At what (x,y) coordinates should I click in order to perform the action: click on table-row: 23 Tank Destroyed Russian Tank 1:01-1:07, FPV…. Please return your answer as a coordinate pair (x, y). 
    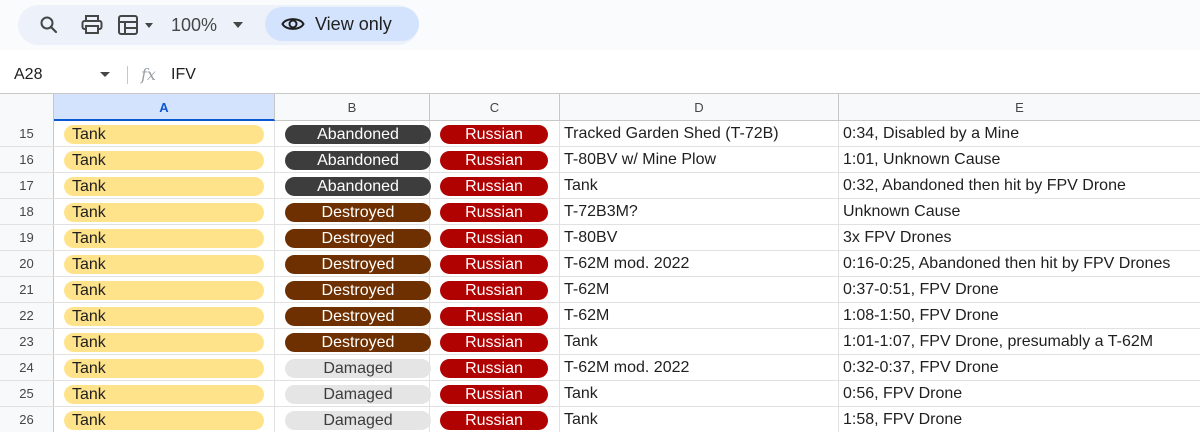
    Looking at the image, I should click on (600, 342).